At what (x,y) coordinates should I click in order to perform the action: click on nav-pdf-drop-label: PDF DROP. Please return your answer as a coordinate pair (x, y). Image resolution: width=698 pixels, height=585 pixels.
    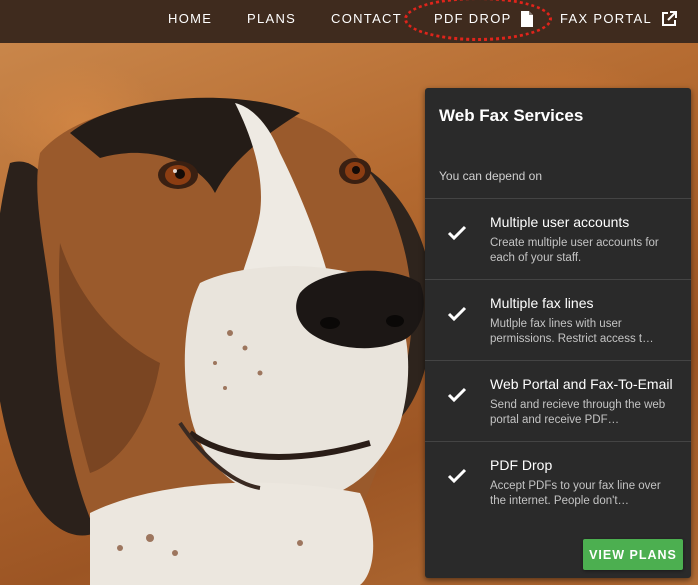
    Looking at the image, I should click on (473, 18).